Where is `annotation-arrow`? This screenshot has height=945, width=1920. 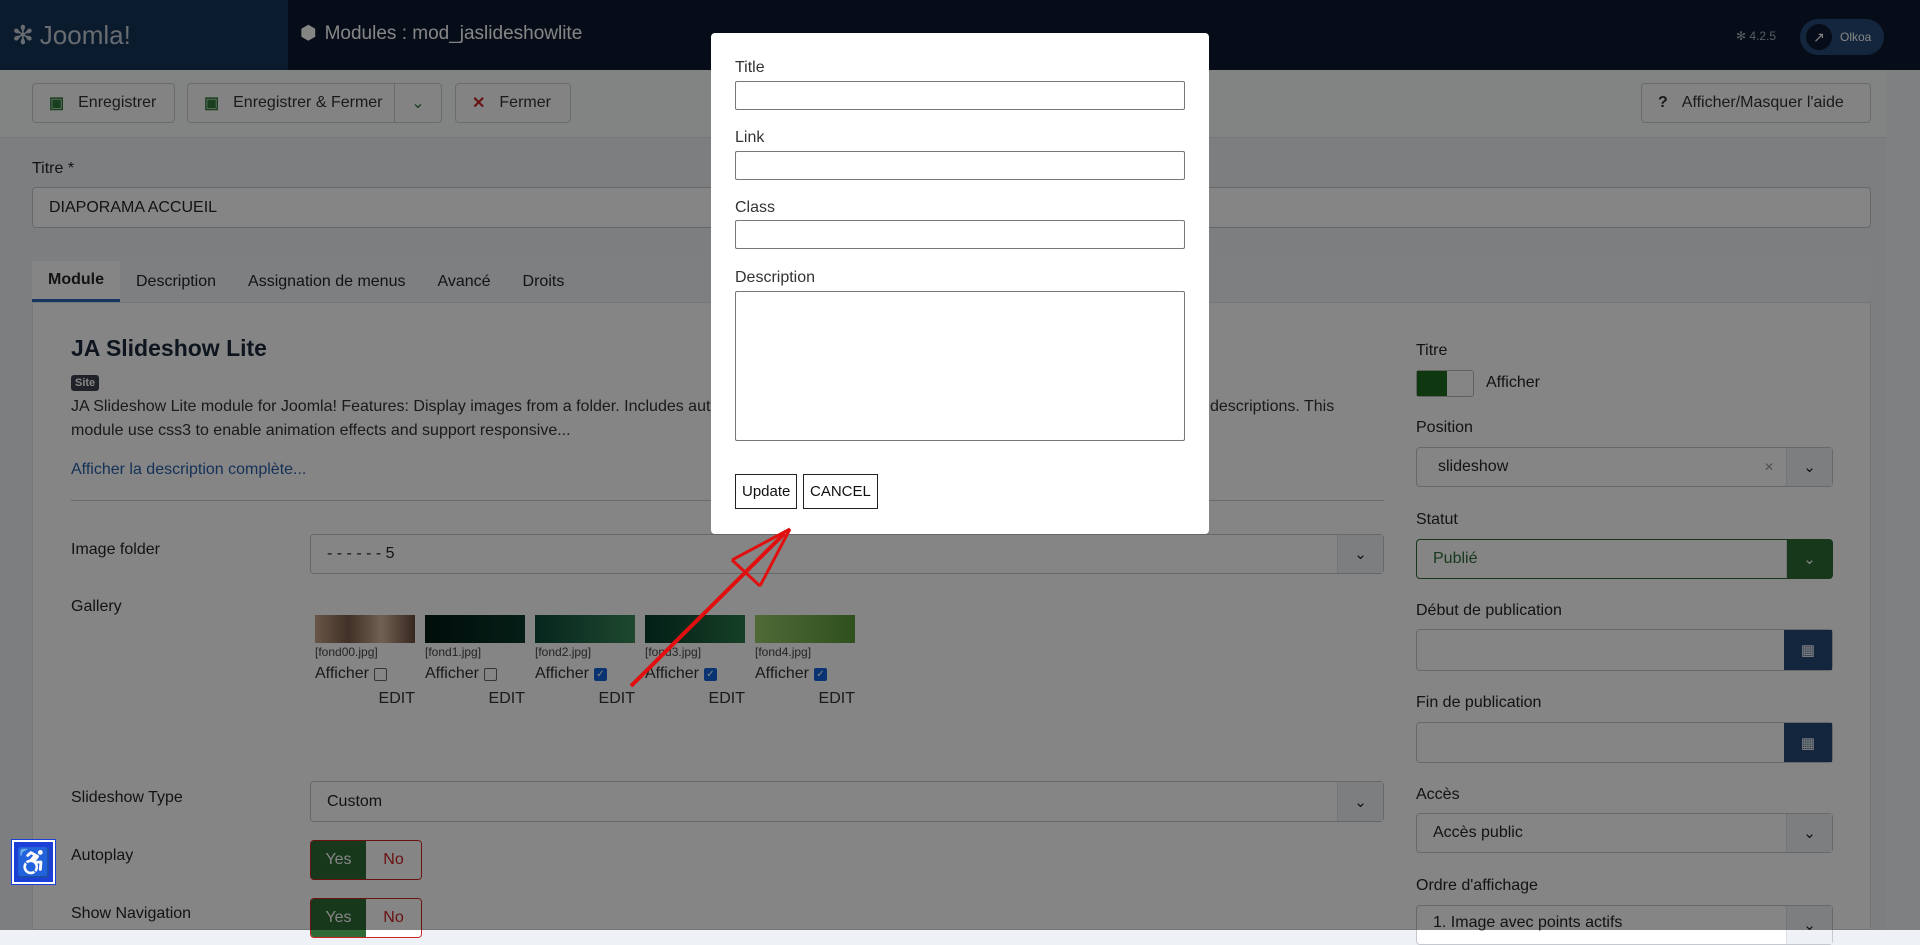 annotation-arrow is located at coordinates (710, 607).